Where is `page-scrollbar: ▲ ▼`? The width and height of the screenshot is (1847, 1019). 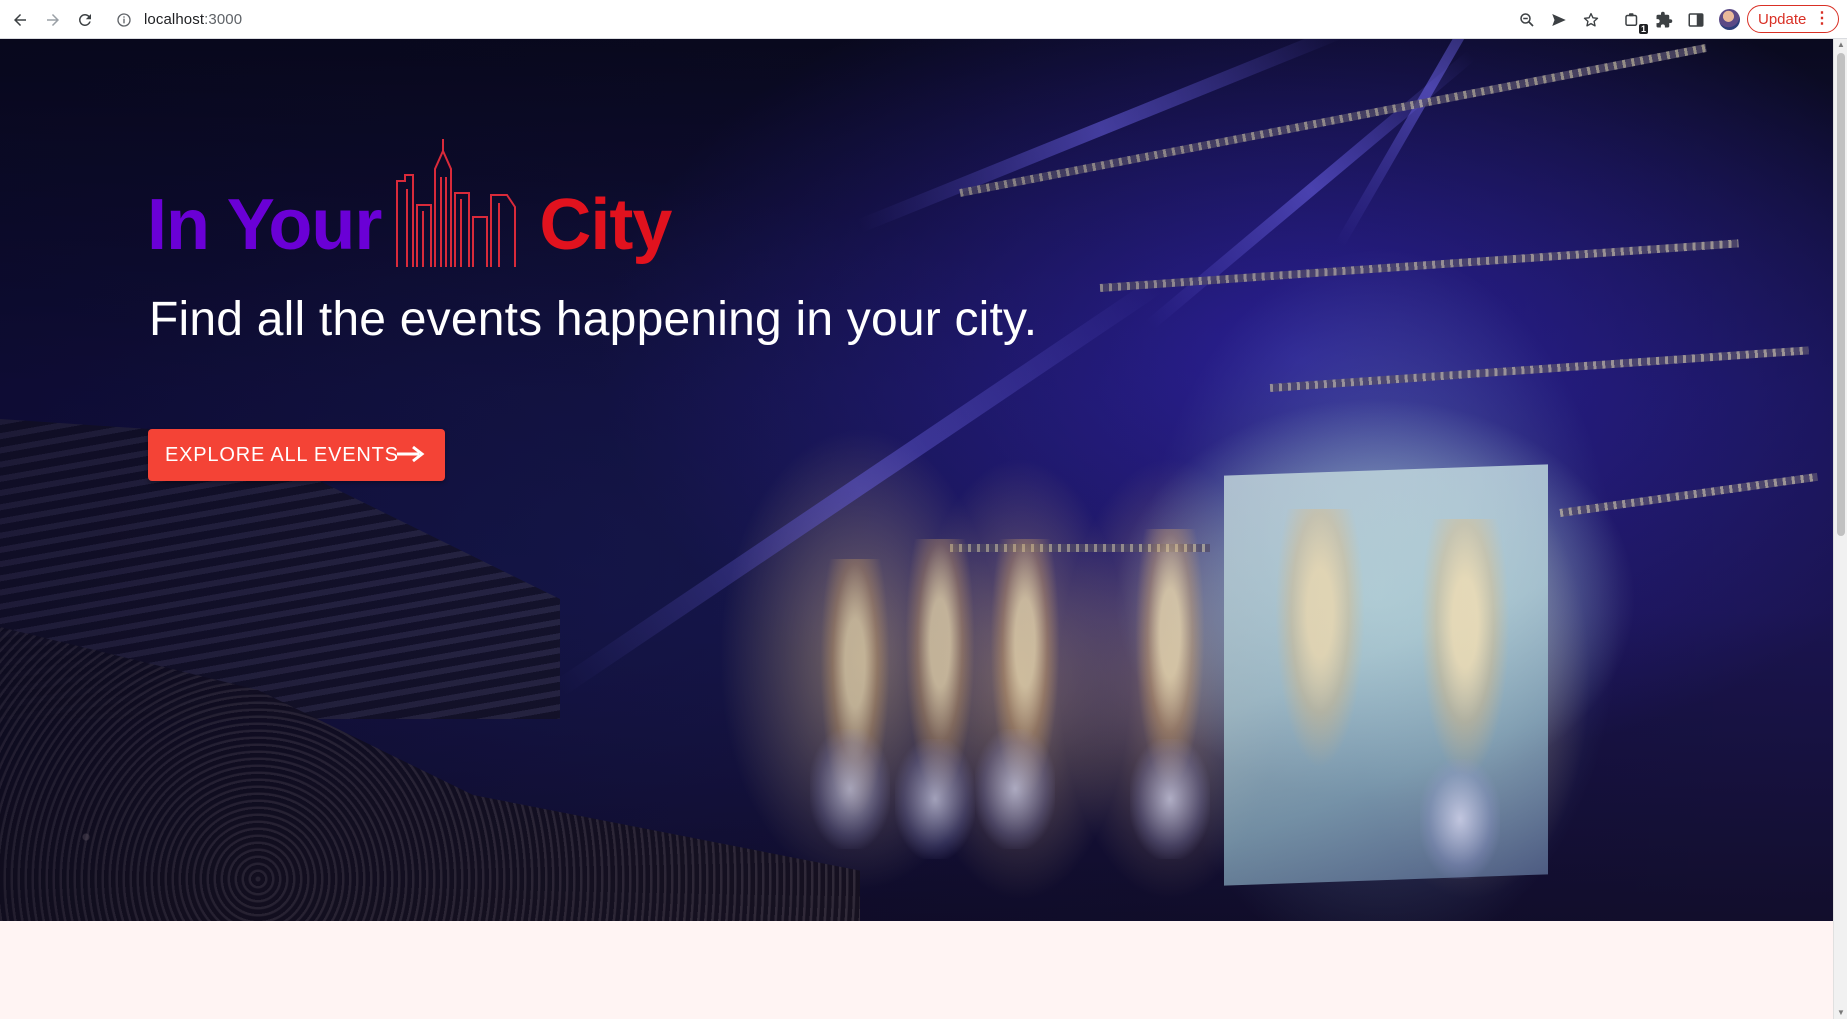
page-scrollbar: ▲ ▼ is located at coordinates (1840, 529).